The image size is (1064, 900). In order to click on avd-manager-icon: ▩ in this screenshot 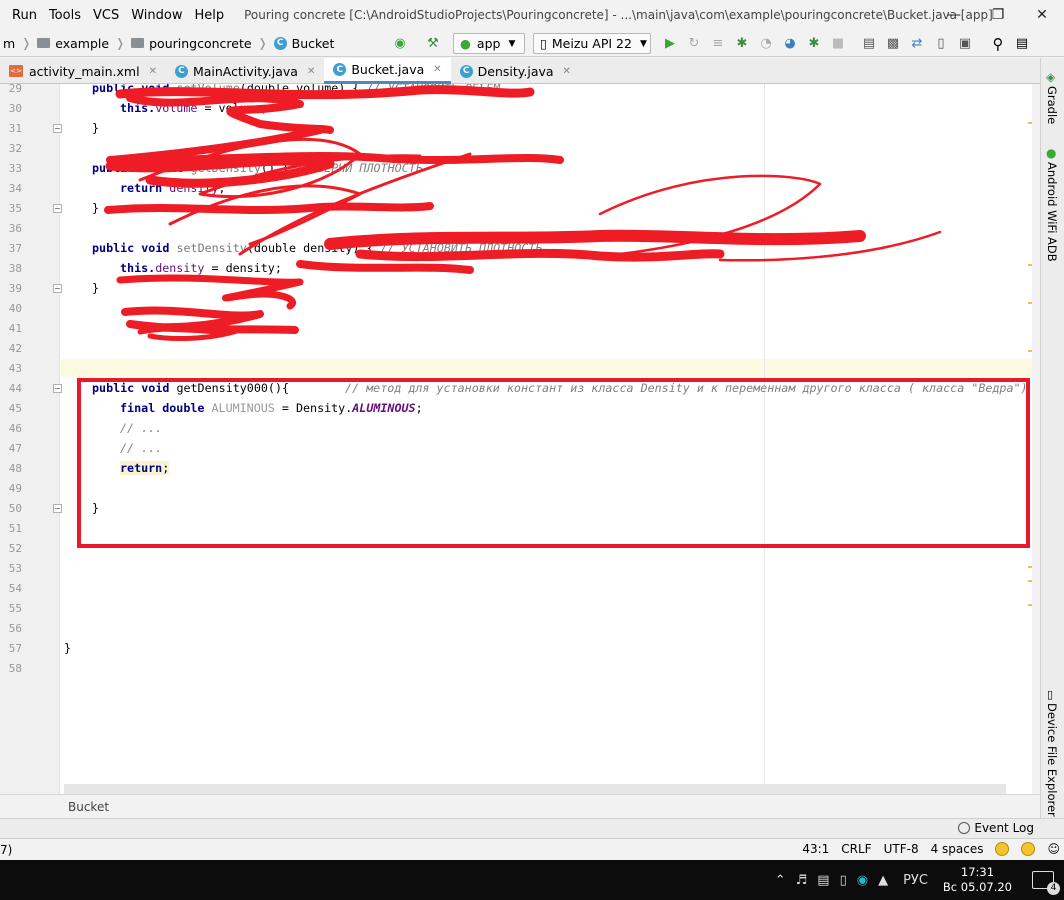, I will do `click(893, 44)`.